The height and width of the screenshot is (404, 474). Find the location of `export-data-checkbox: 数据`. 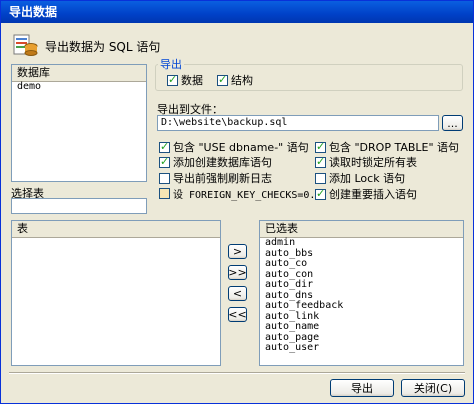

export-data-checkbox: 数据 is located at coordinates (185, 80).